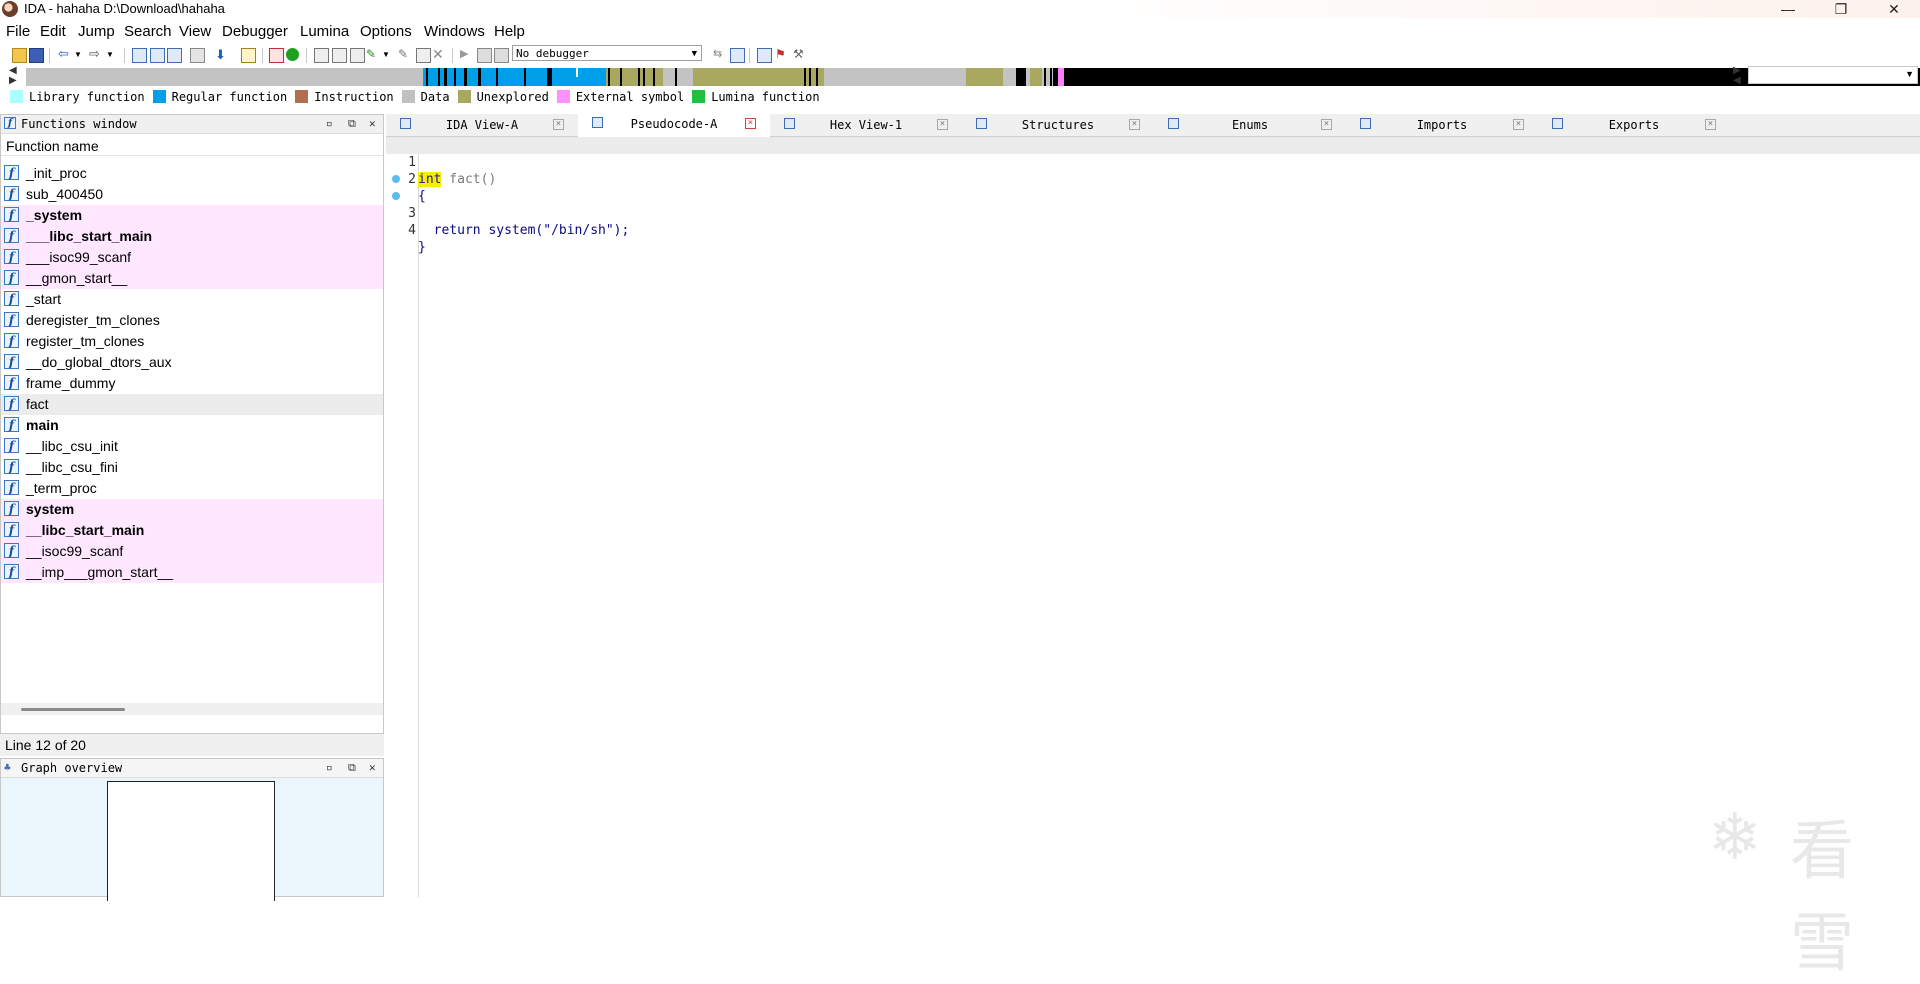 Image resolution: width=1920 pixels, height=984 pixels. What do you see at coordinates (719, 54) in the screenshot?
I see `step-icon: ⇆` at bounding box center [719, 54].